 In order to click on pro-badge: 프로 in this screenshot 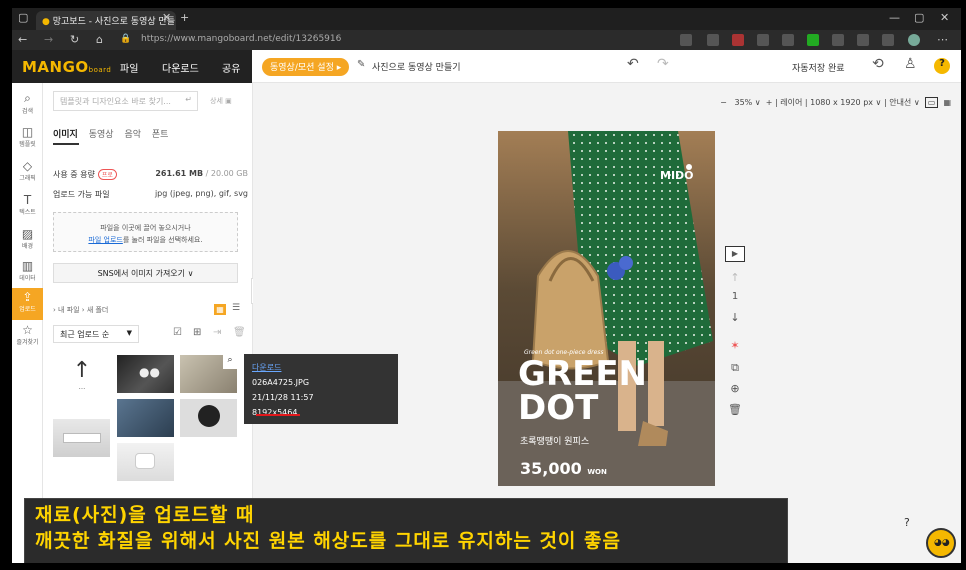, I will do `click(107, 174)`.